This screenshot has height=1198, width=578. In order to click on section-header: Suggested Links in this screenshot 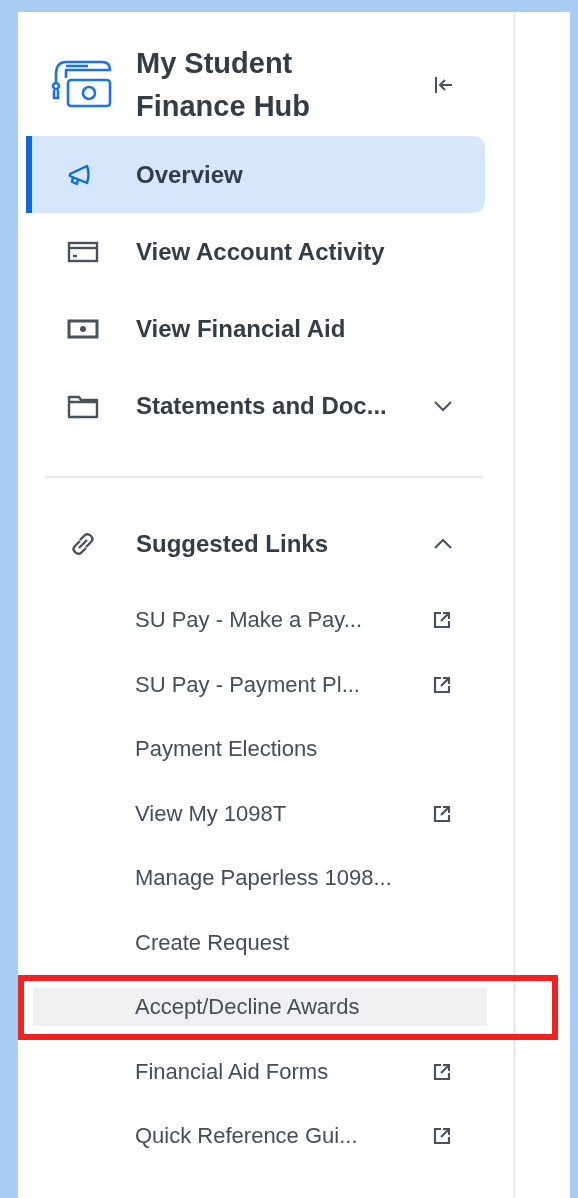, I will do `click(255, 543)`.